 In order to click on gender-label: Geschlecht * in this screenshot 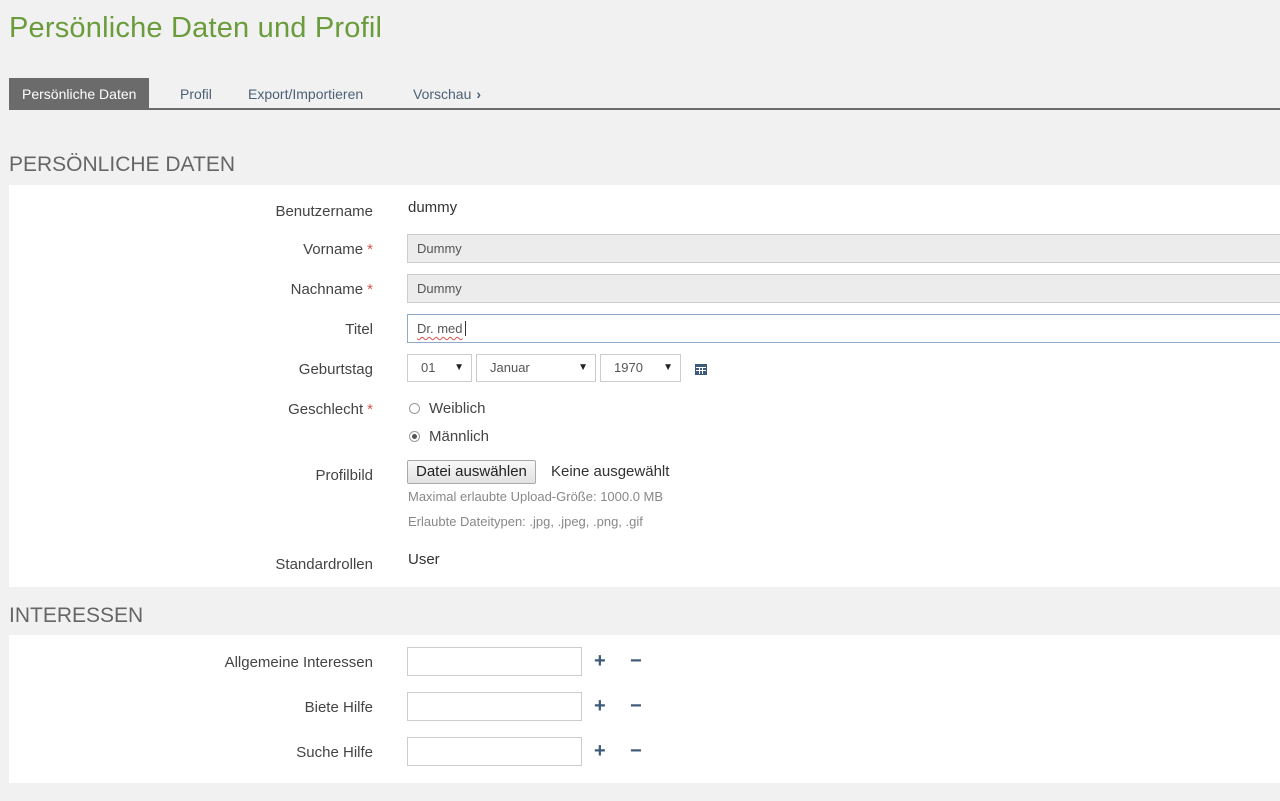, I will do `click(330, 409)`.